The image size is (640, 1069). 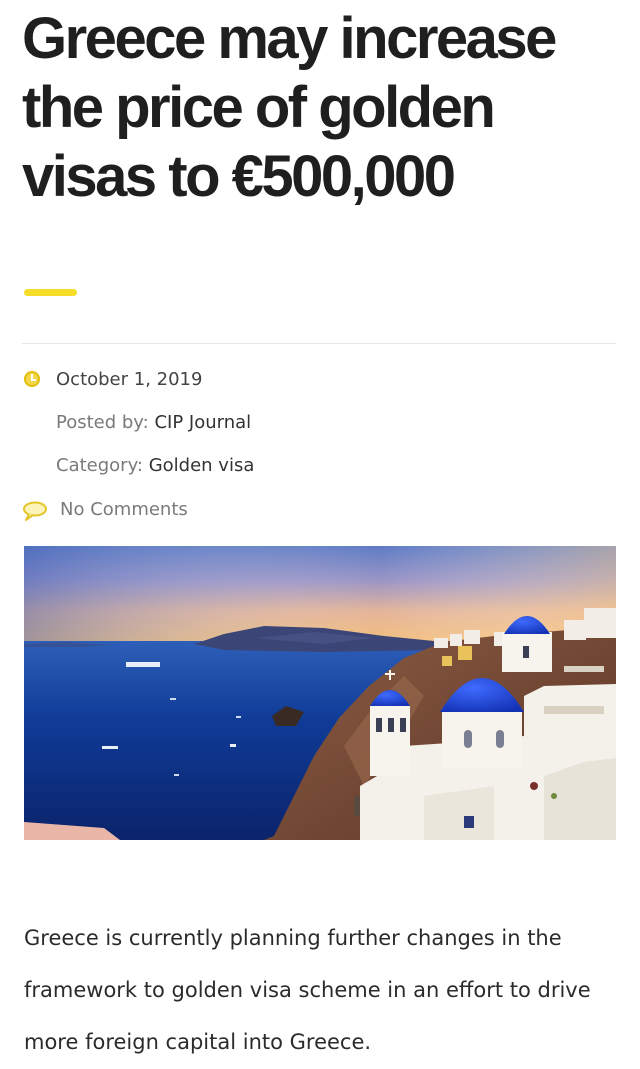 I want to click on posted-by-row: Posted by: CIP Journal, so click(x=153, y=423).